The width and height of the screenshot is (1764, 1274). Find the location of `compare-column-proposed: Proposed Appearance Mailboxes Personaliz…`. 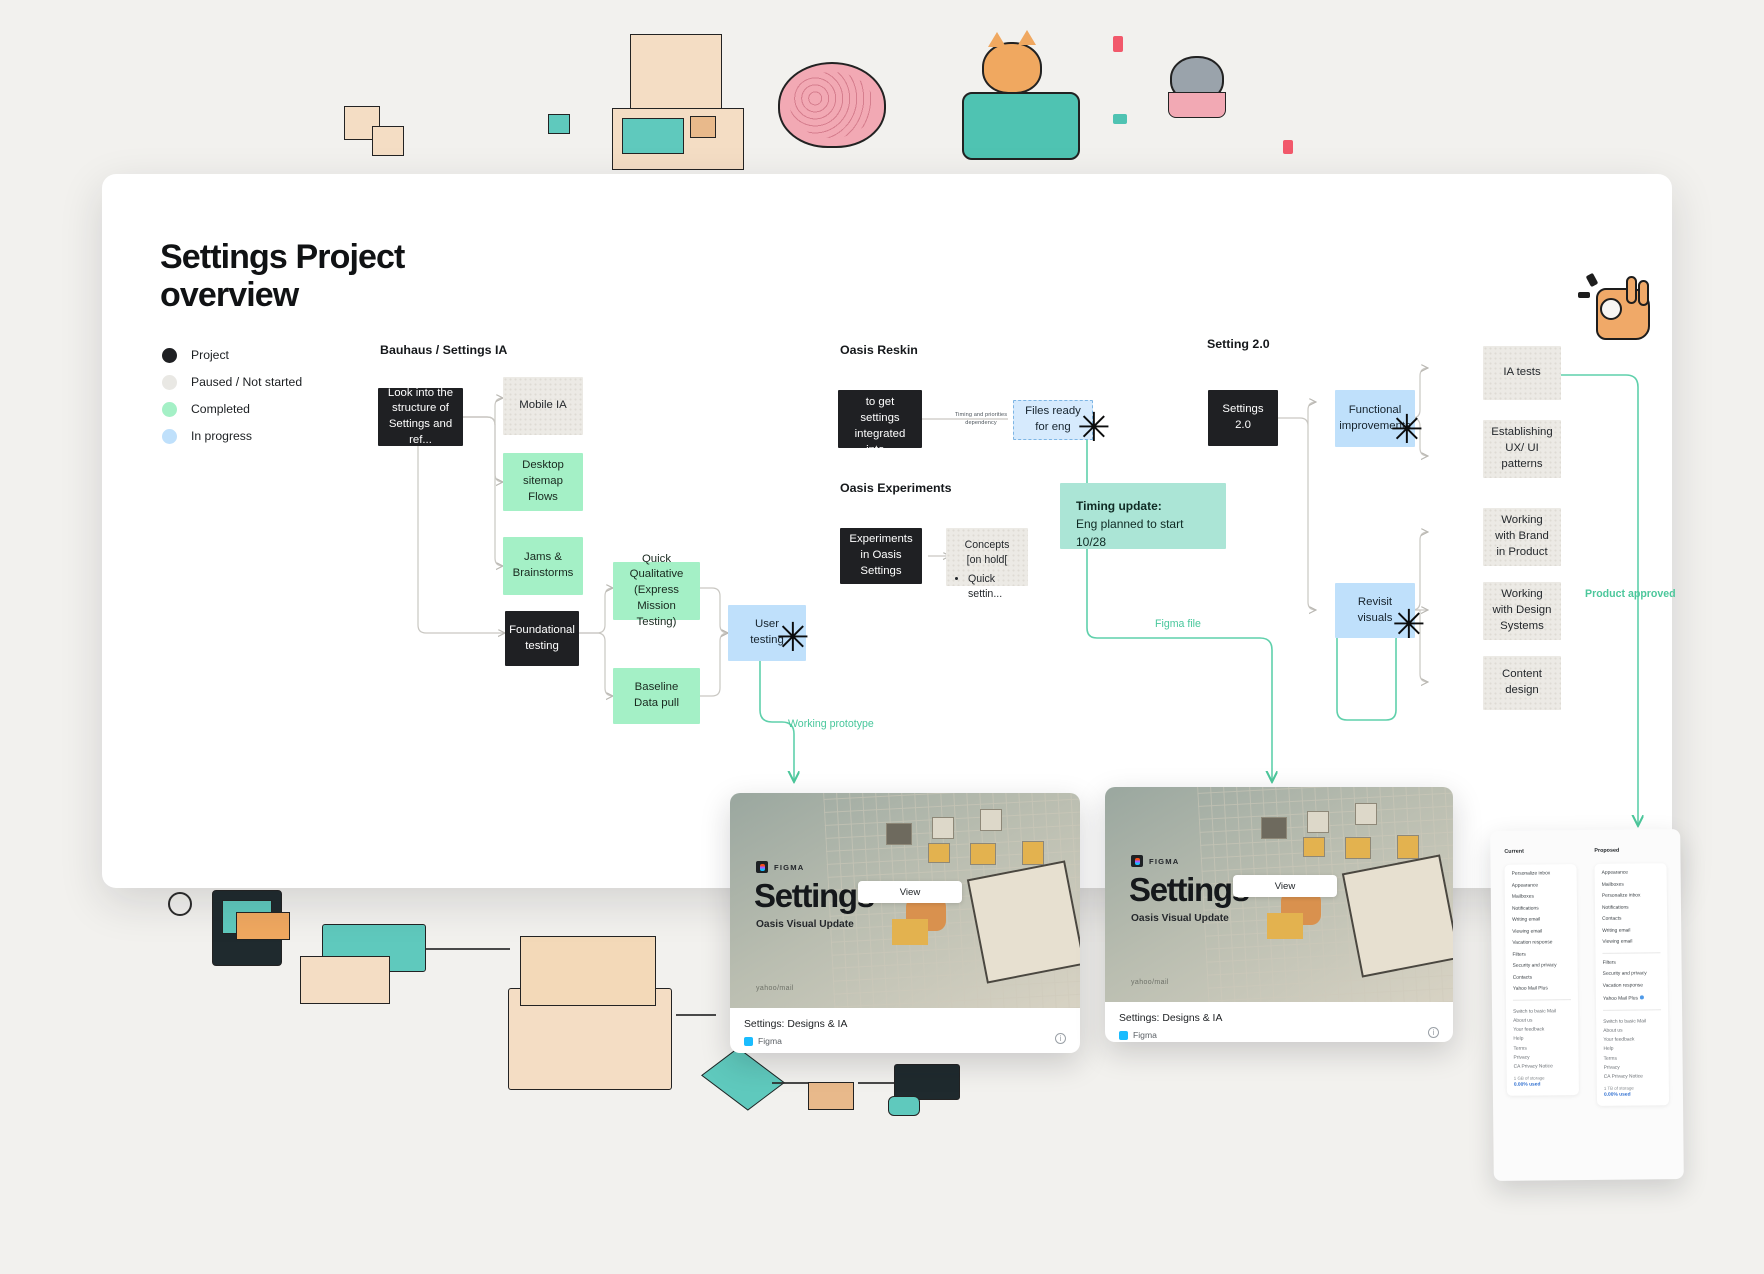

compare-column-proposed: Proposed Appearance Mailboxes Personaliz… is located at coordinates (1632, 976).